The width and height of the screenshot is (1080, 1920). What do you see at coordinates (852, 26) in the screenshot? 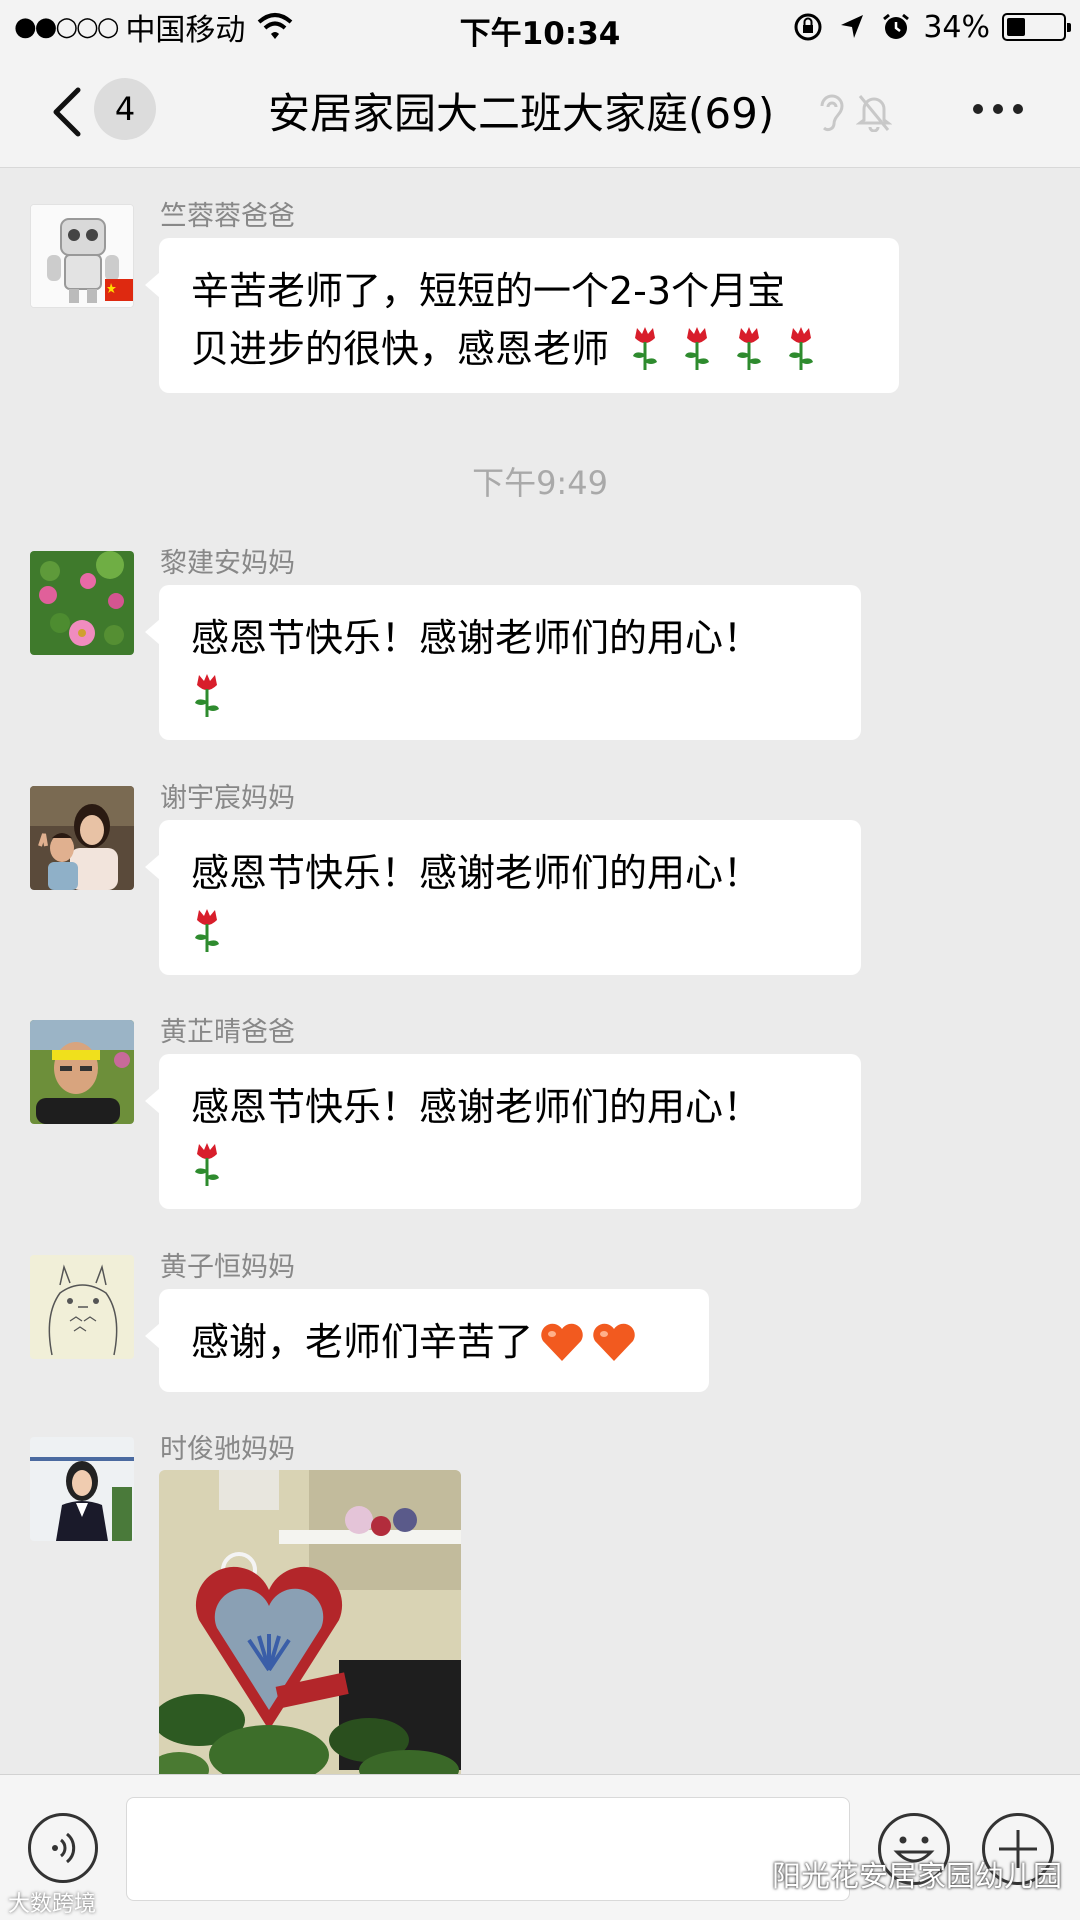
I see `location-icon` at bounding box center [852, 26].